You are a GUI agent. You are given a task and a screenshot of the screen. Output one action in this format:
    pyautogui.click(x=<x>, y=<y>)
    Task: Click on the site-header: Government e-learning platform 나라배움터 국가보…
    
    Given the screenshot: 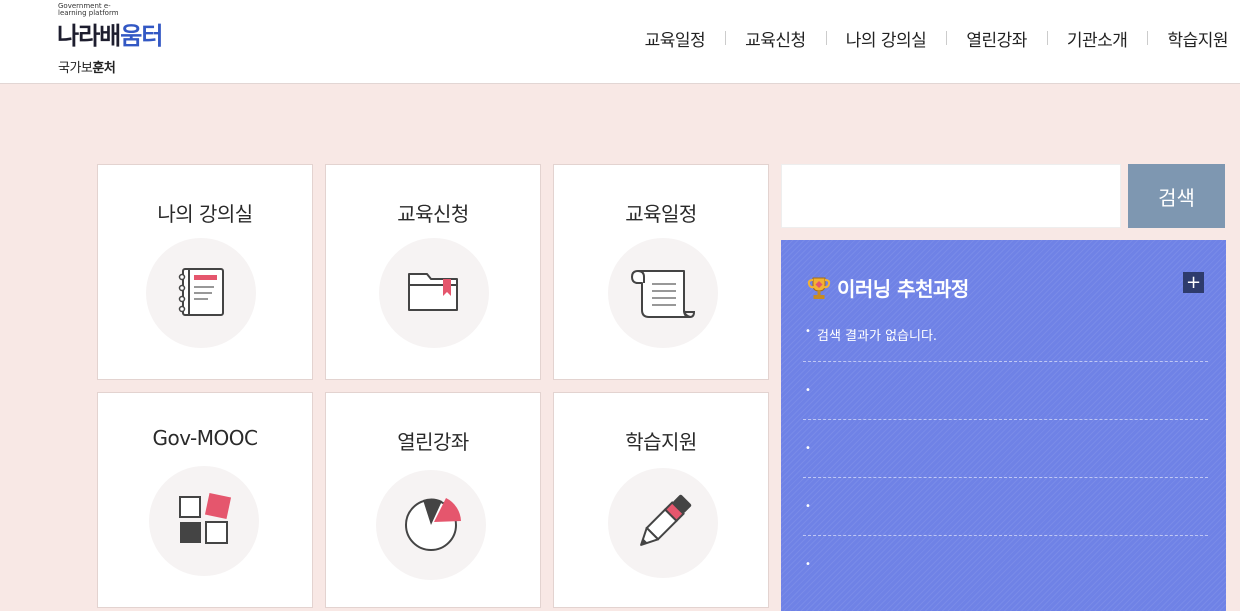 What is the action you would take?
    pyautogui.click(x=620, y=42)
    